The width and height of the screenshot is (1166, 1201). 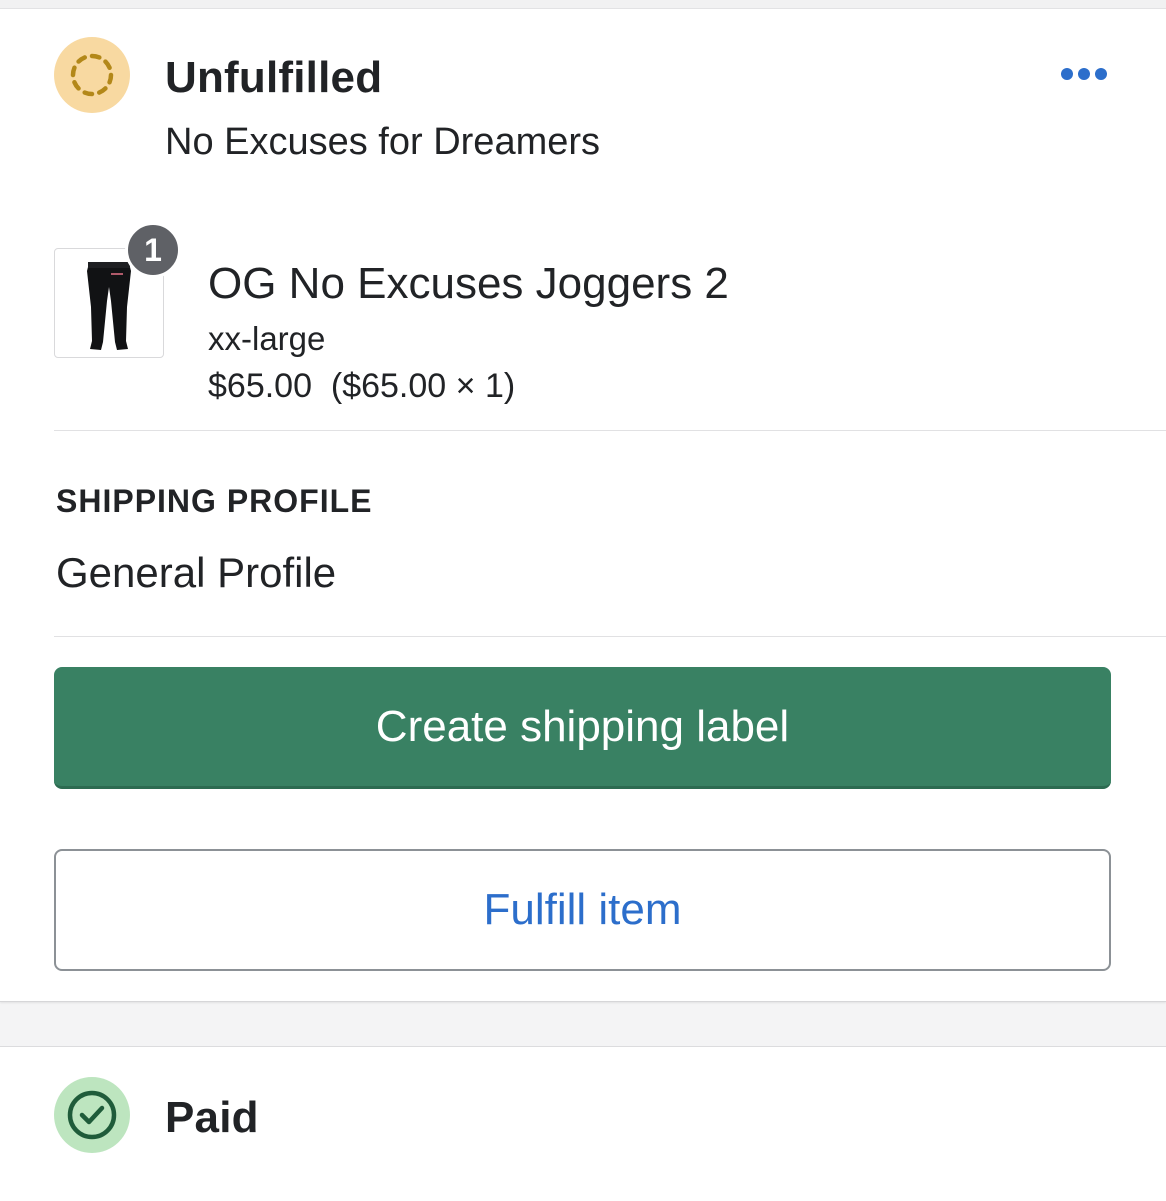 I want to click on payment-status-title: Paid, so click(x=212, y=1117).